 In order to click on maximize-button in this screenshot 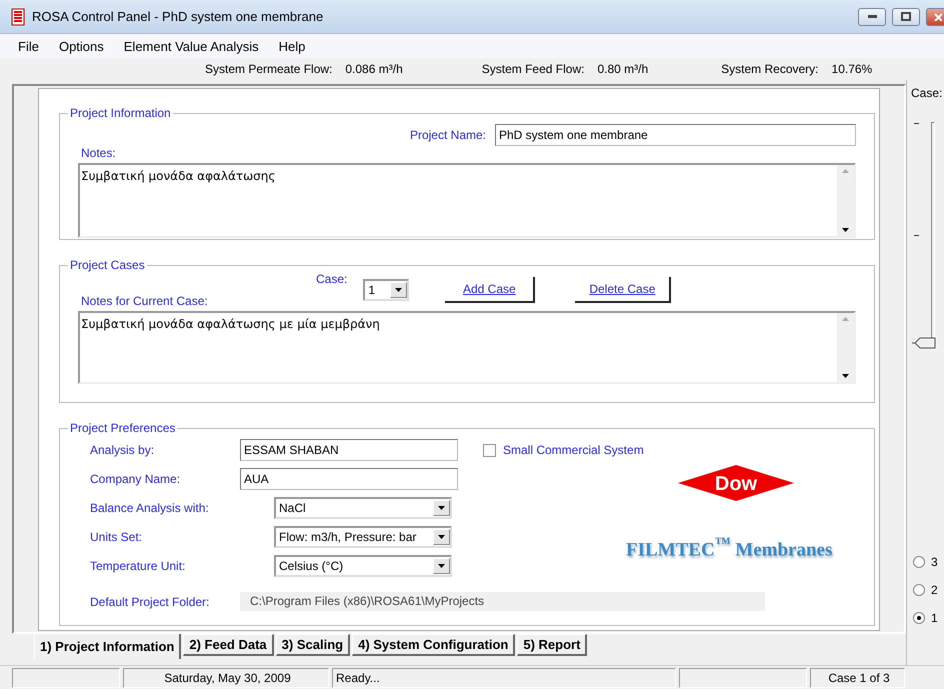, I will do `click(906, 17)`.